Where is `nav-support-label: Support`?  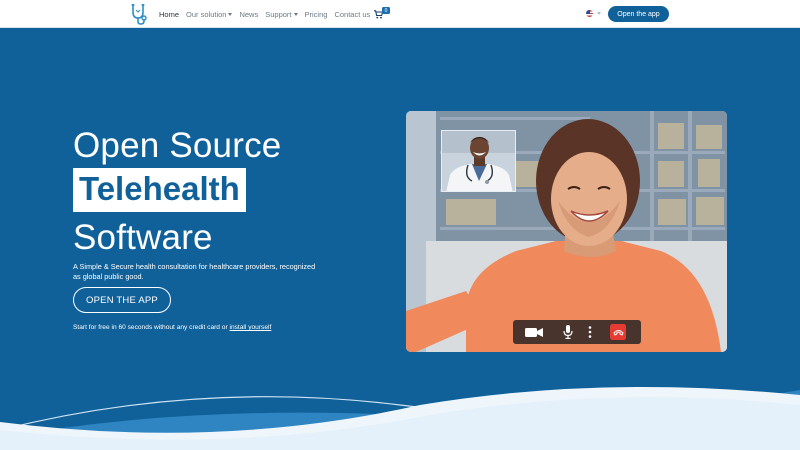 nav-support-label: Support is located at coordinates (278, 14).